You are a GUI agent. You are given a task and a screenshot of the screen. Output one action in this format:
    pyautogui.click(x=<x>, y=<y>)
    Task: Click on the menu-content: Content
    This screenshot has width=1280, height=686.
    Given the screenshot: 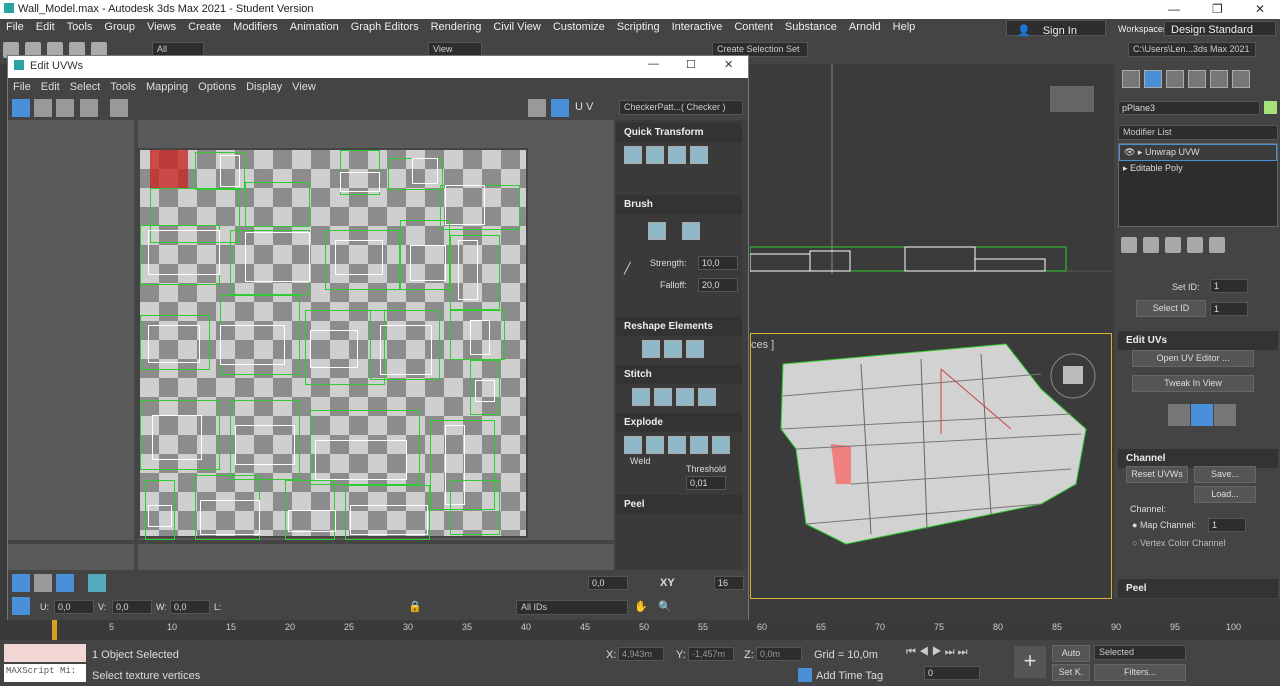 What is the action you would take?
    pyautogui.click(x=753, y=27)
    